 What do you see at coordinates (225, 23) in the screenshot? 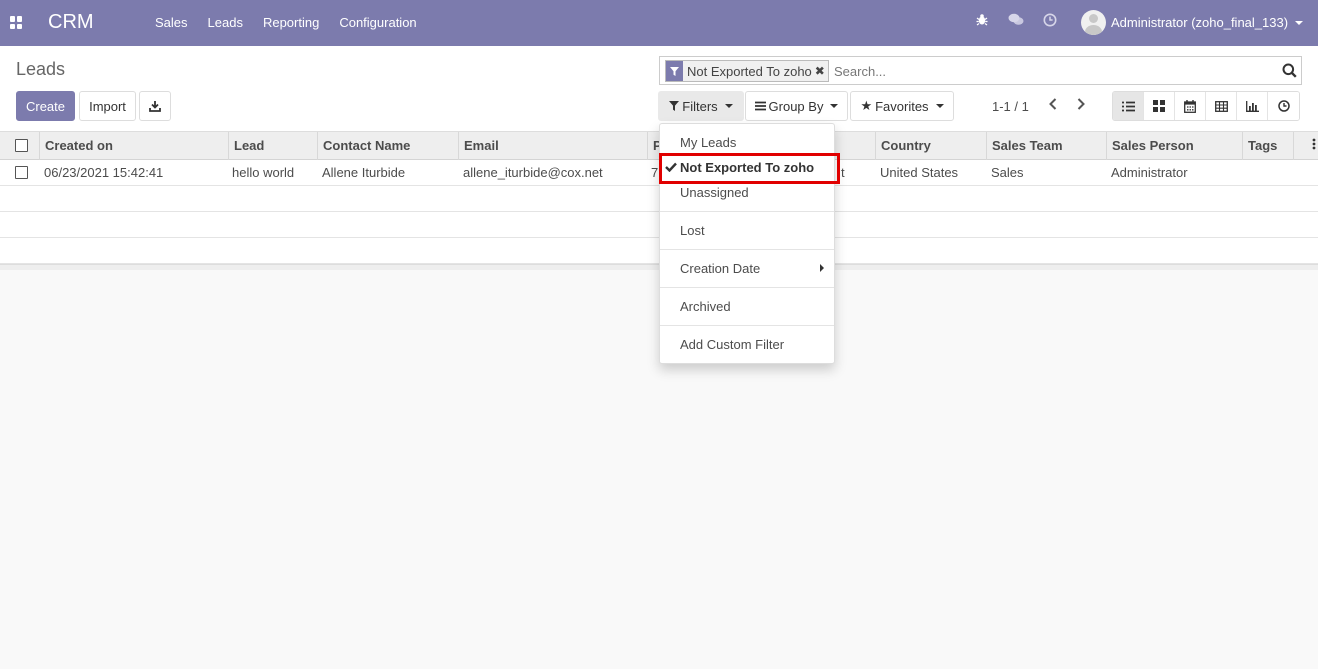
I see `menu-leads: Leads` at bounding box center [225, 23].